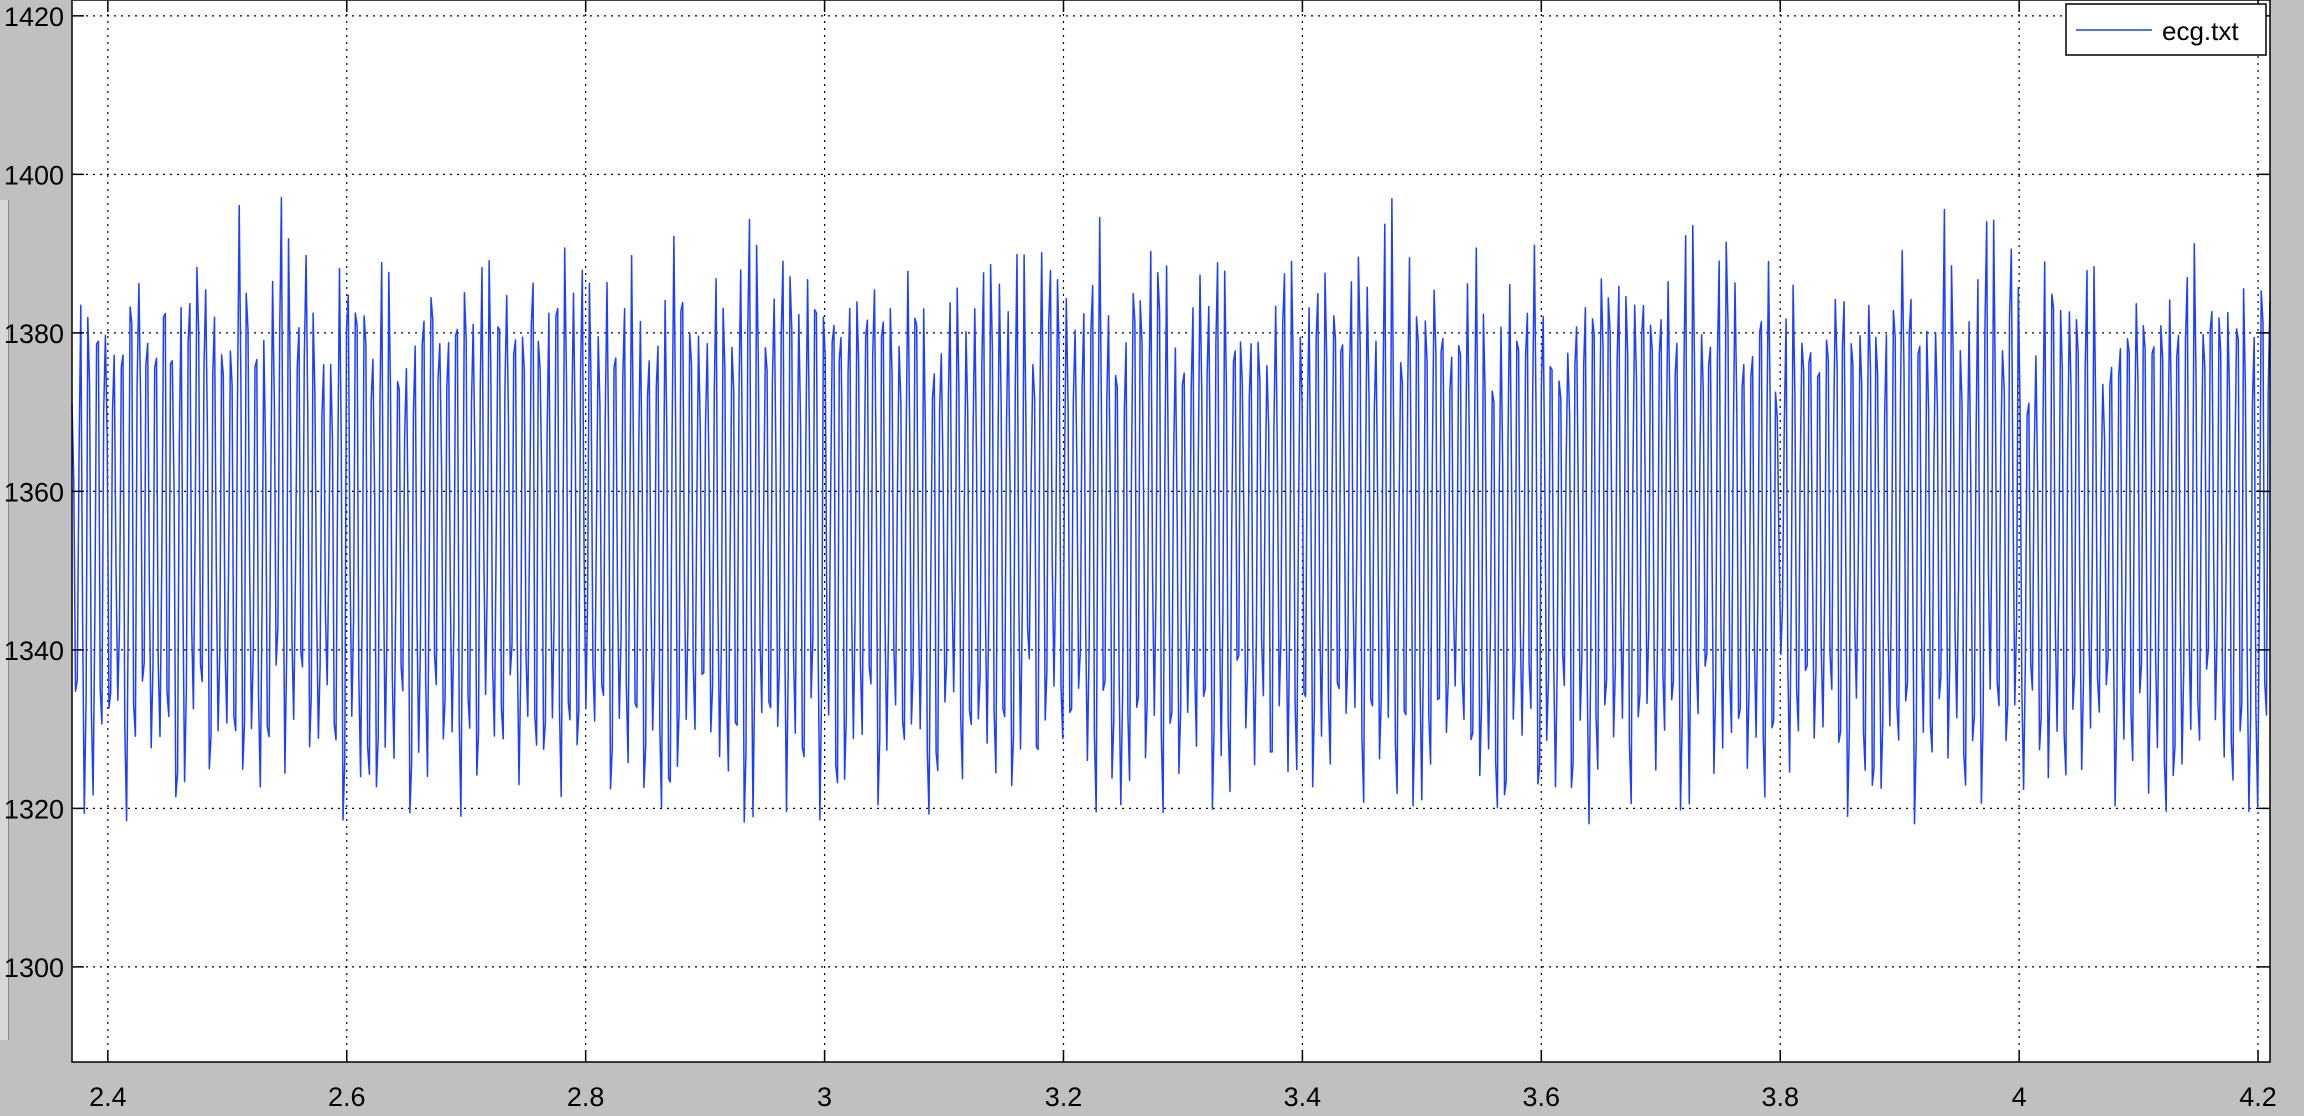 This screenshot has width=2304, height=1116. What do you see at coordinates (34, 492) in the screenshot?
I see `y-tick-label: 1360` at bounding box center [34, 492].